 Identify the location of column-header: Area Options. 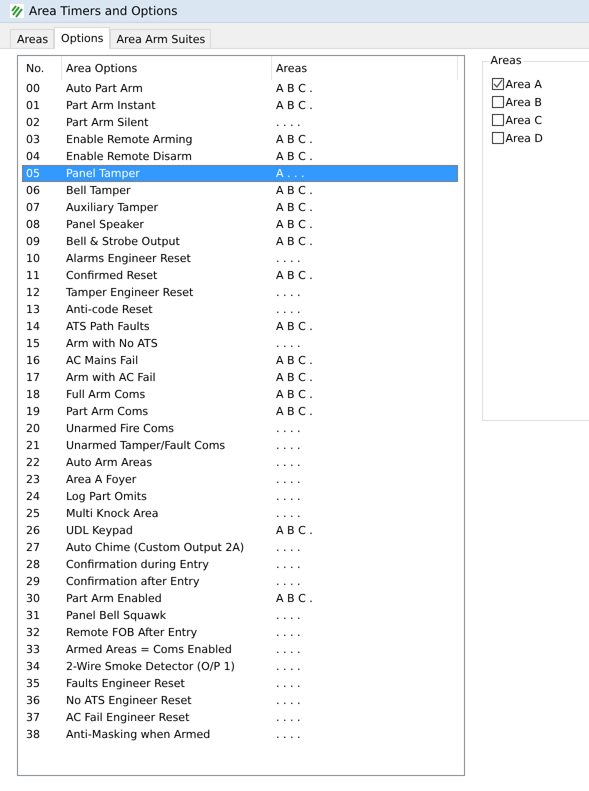
(167, 68).